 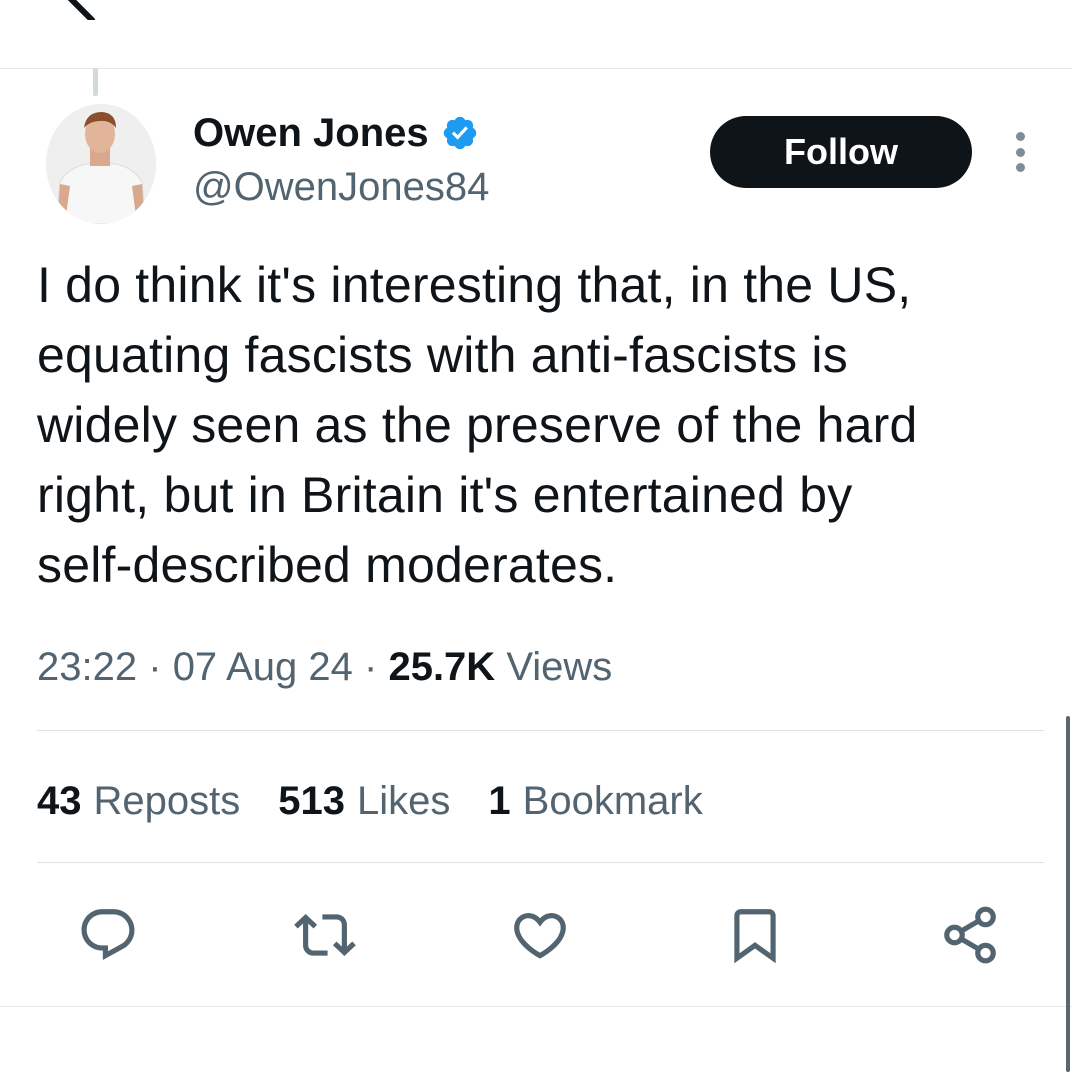 I want to click on share-button, so click(x=970, y=935).